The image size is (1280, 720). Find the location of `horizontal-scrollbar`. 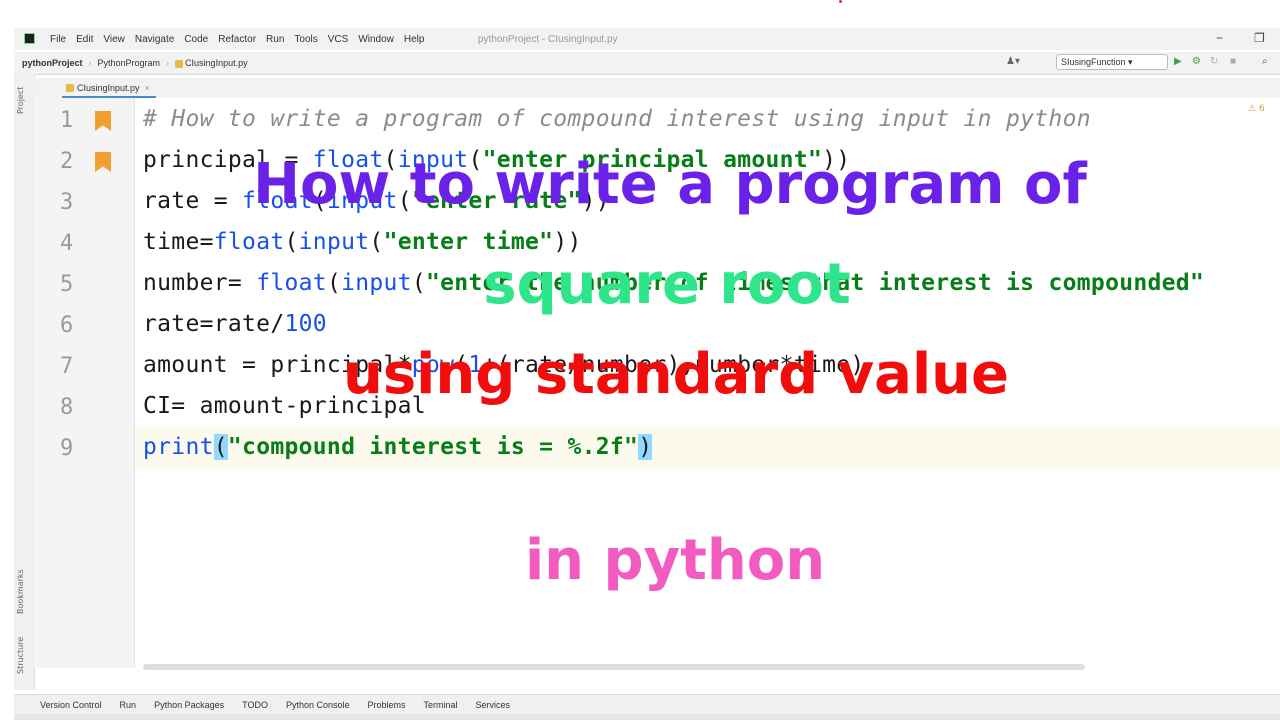

horizontal-scrollbar is located at coordinates (614, 667).